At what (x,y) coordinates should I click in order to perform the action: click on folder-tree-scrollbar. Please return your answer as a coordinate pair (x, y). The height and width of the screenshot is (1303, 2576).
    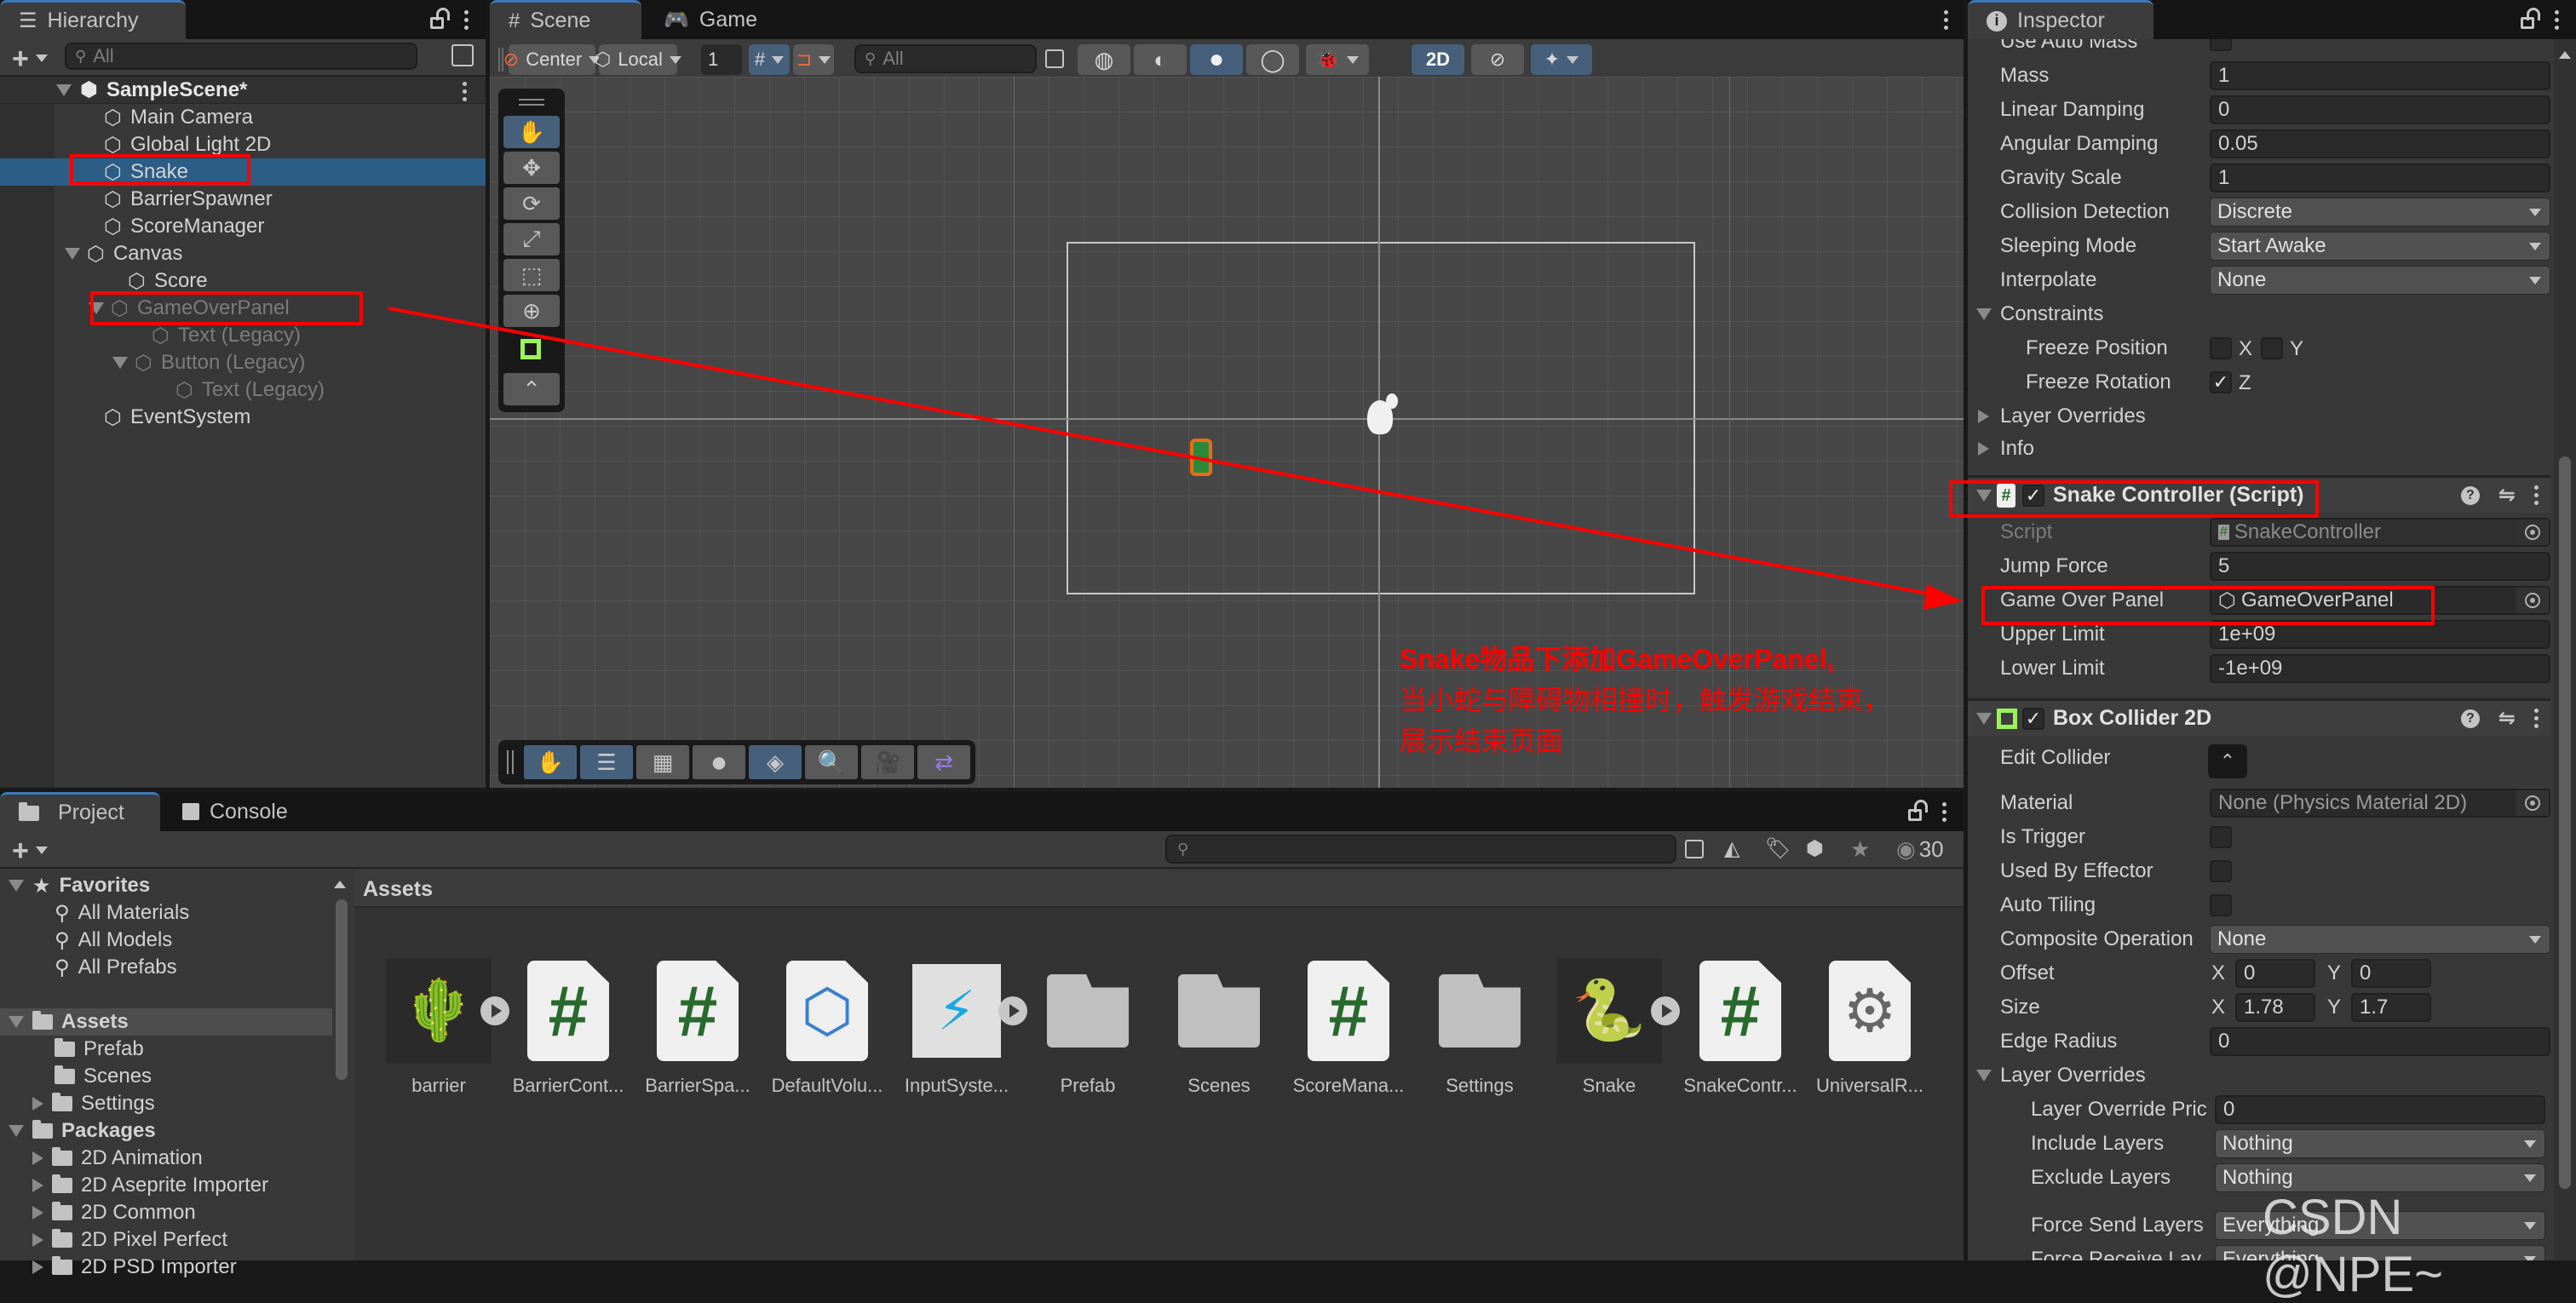
    Looking at the image, I should click on (342, 989).